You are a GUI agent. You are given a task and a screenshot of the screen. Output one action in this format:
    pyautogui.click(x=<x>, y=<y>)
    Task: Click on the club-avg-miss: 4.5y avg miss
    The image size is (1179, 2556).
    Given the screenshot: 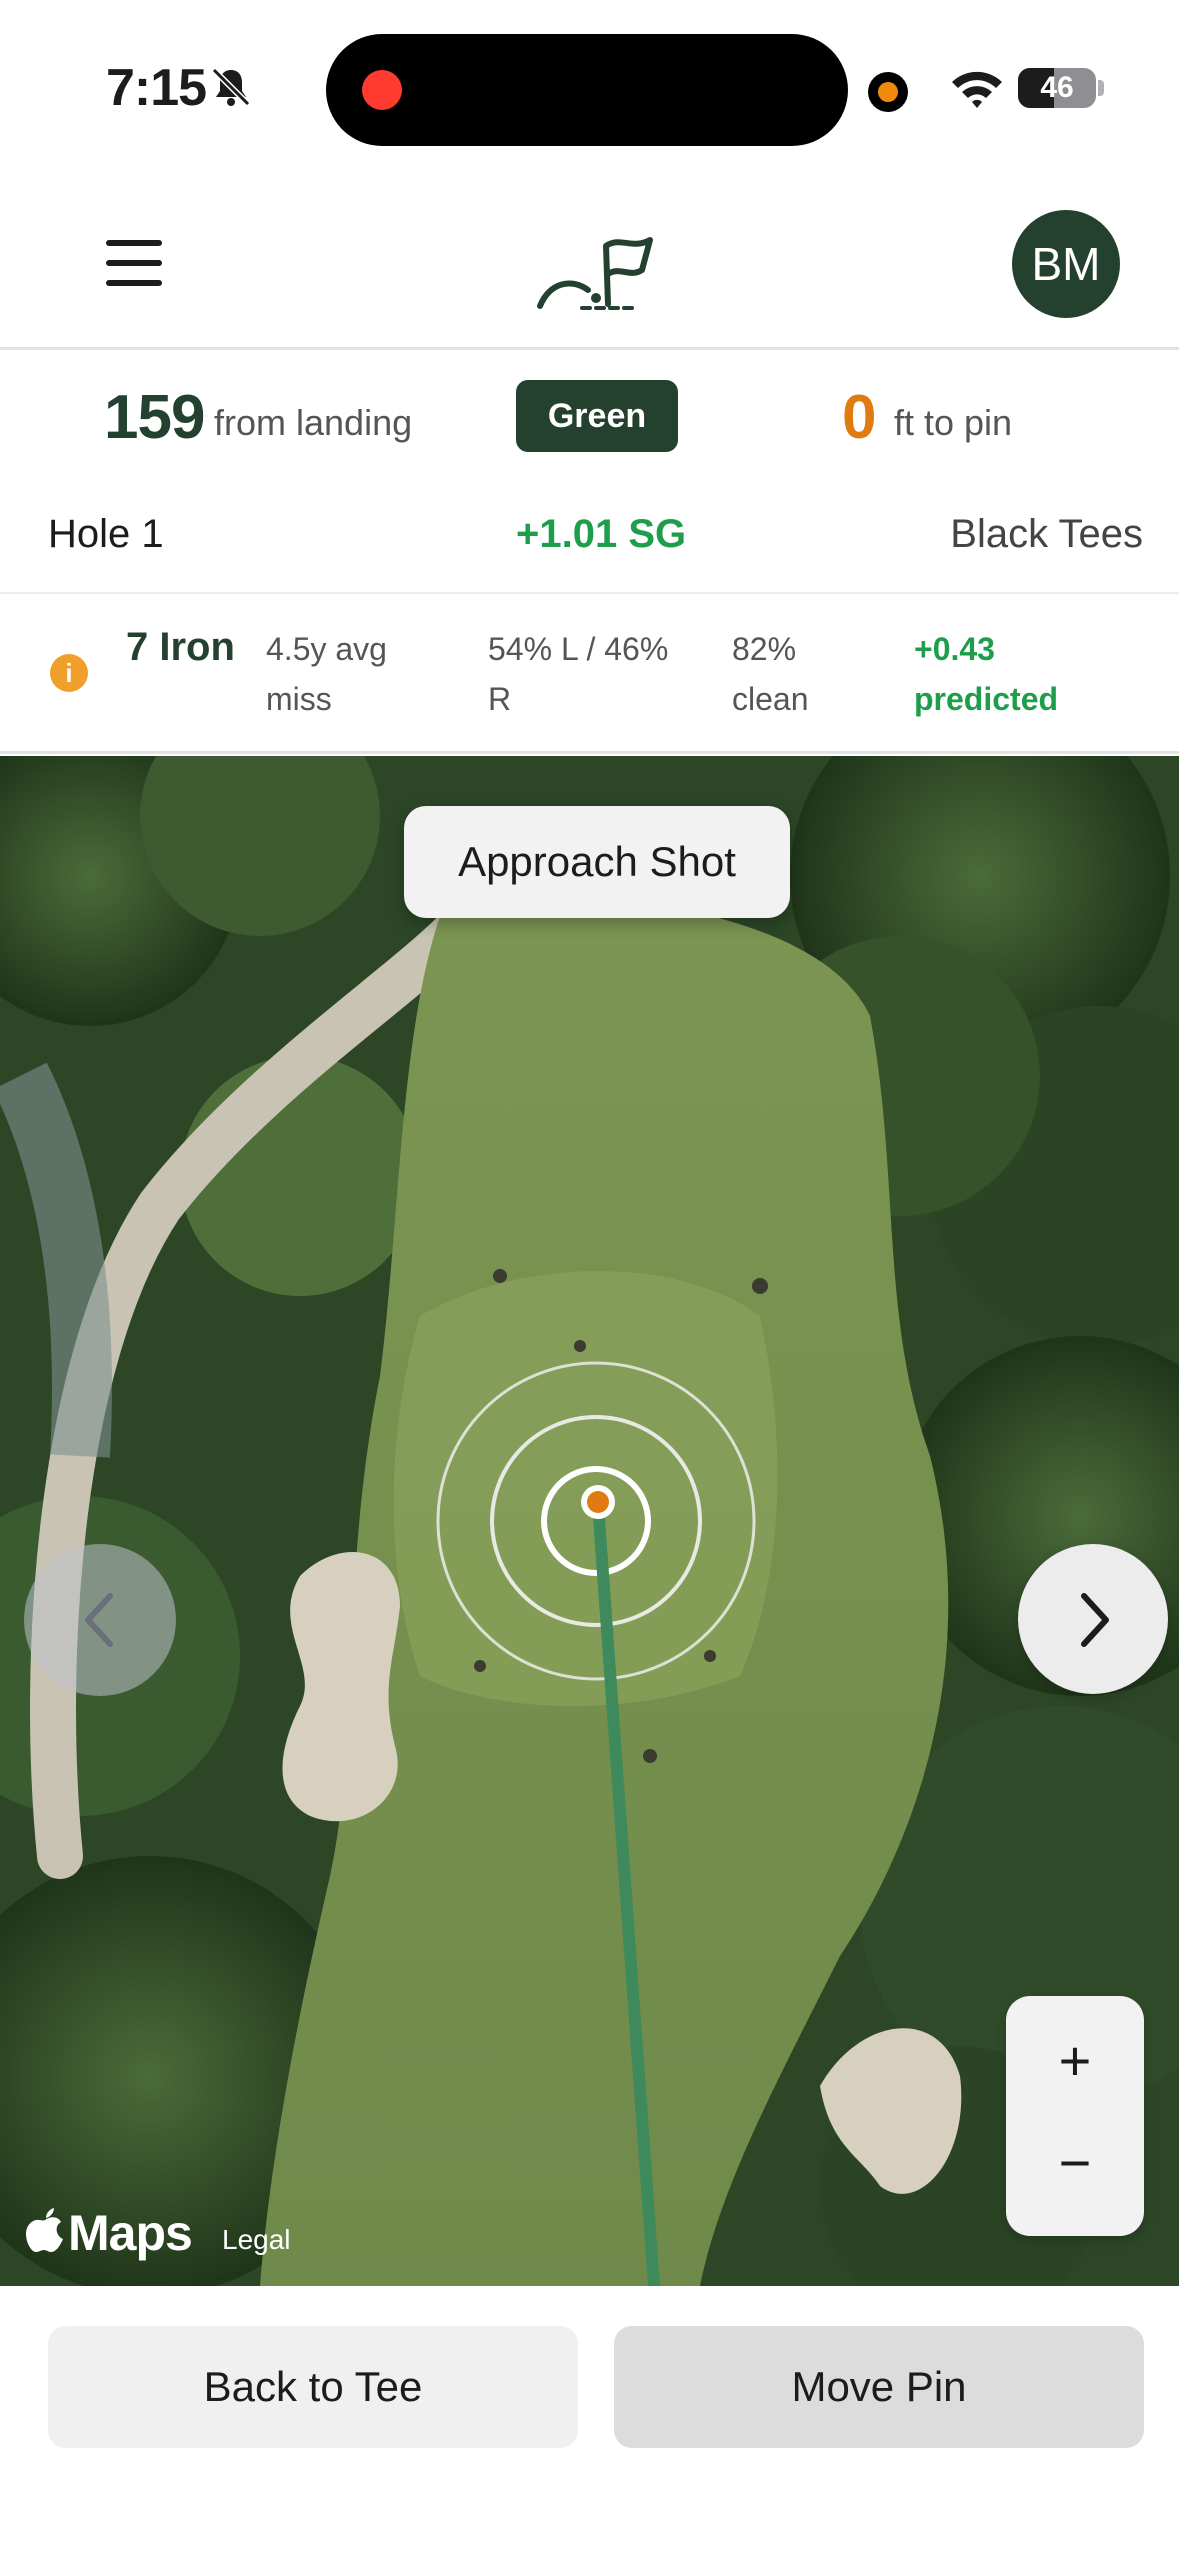 What is the action you would take?
    pyautogui.click(x=326, y=674)
    